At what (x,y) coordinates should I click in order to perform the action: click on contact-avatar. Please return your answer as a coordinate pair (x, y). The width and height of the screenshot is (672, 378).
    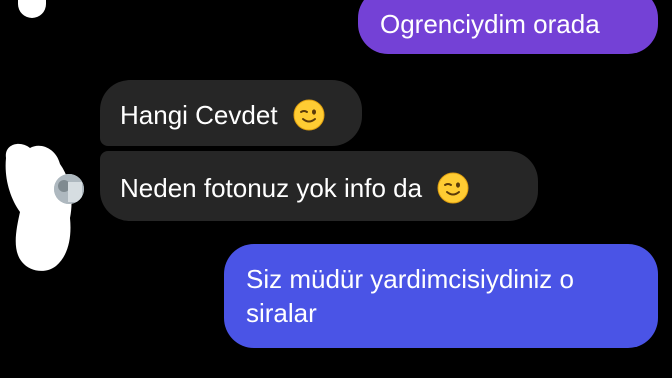
    Looking at the image, I should click on (69, 189).